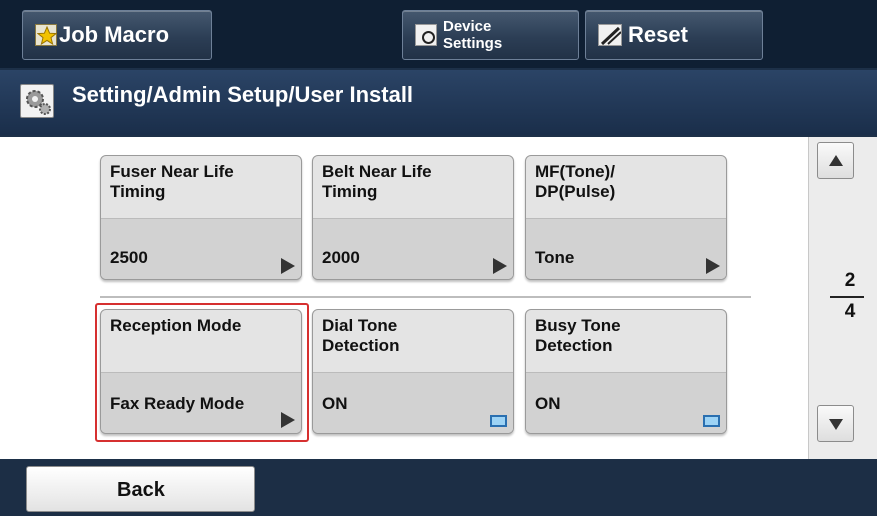 The image size is (877, 516). Describe the element at coordinates (413, 217) in the screenshot. I see `setting-tile-belt-near-life: Belt Near Life Timing 2000` at that location.